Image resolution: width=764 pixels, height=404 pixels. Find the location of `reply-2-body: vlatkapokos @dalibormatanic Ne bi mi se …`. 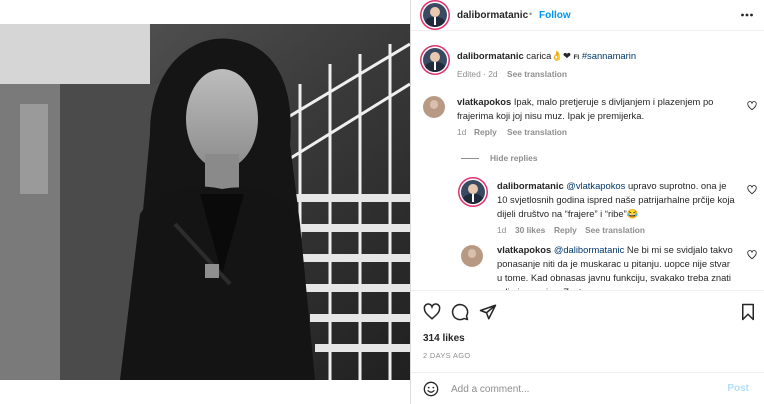

reply-2-body: vlatkapokos @dalibormatanic Ne bi mi se … is located at coordinates (616, 266).